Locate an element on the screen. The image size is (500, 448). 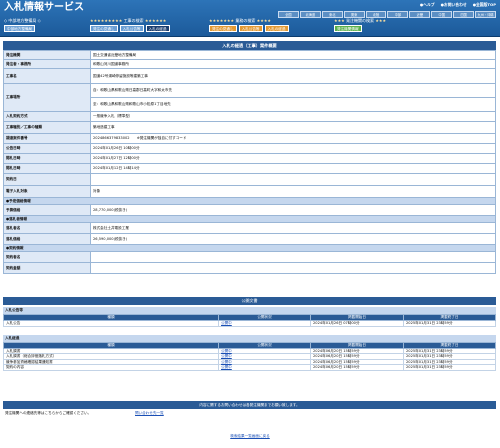
region-button: 九州・沖縄 is located at coordinates (485, 14).